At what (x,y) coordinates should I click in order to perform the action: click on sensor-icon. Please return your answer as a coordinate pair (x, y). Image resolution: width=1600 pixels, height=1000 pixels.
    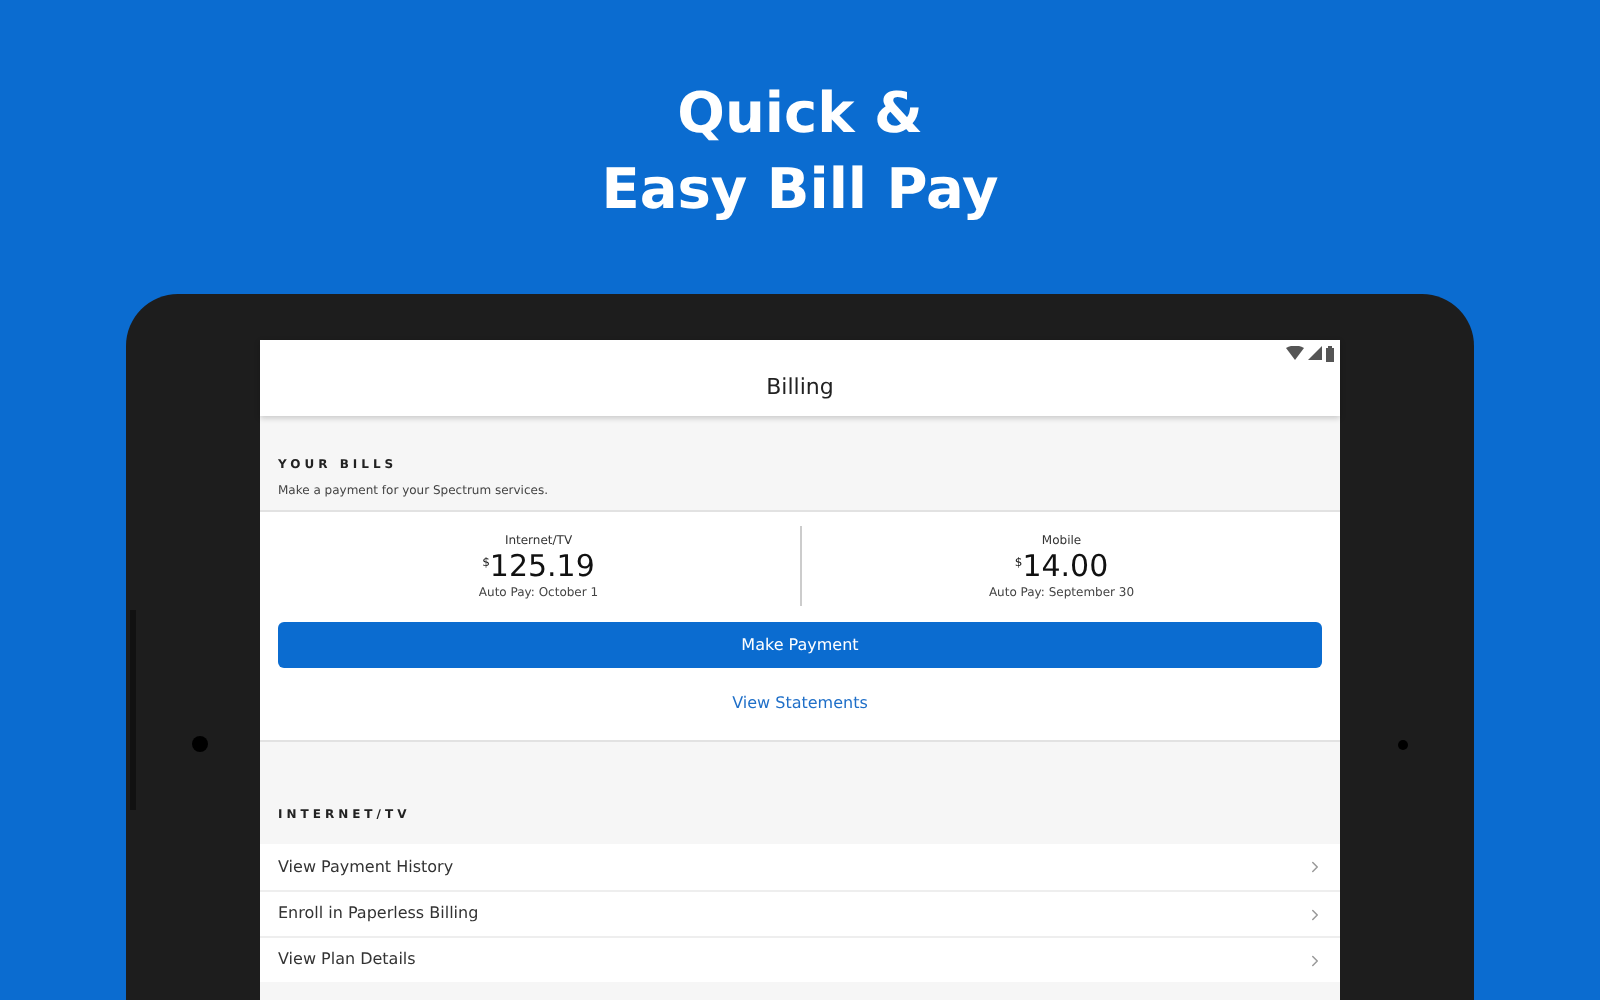
    Looking at the image, I should click on (1403, 745).